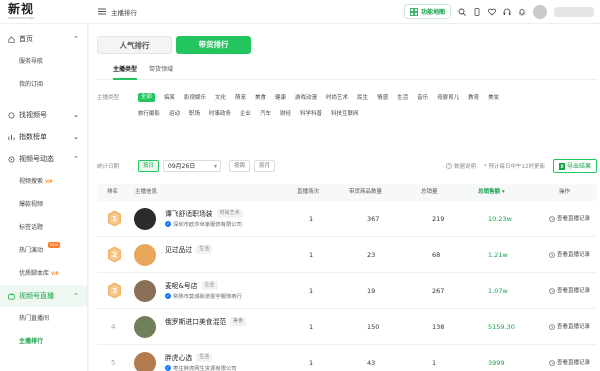 Image resolution: width=600 pixels, height=371 pixels. What do you see at coordinates (192, 166) in the screenshot?
I see `date-select: 09月26日` at bounding box center [192, 166].